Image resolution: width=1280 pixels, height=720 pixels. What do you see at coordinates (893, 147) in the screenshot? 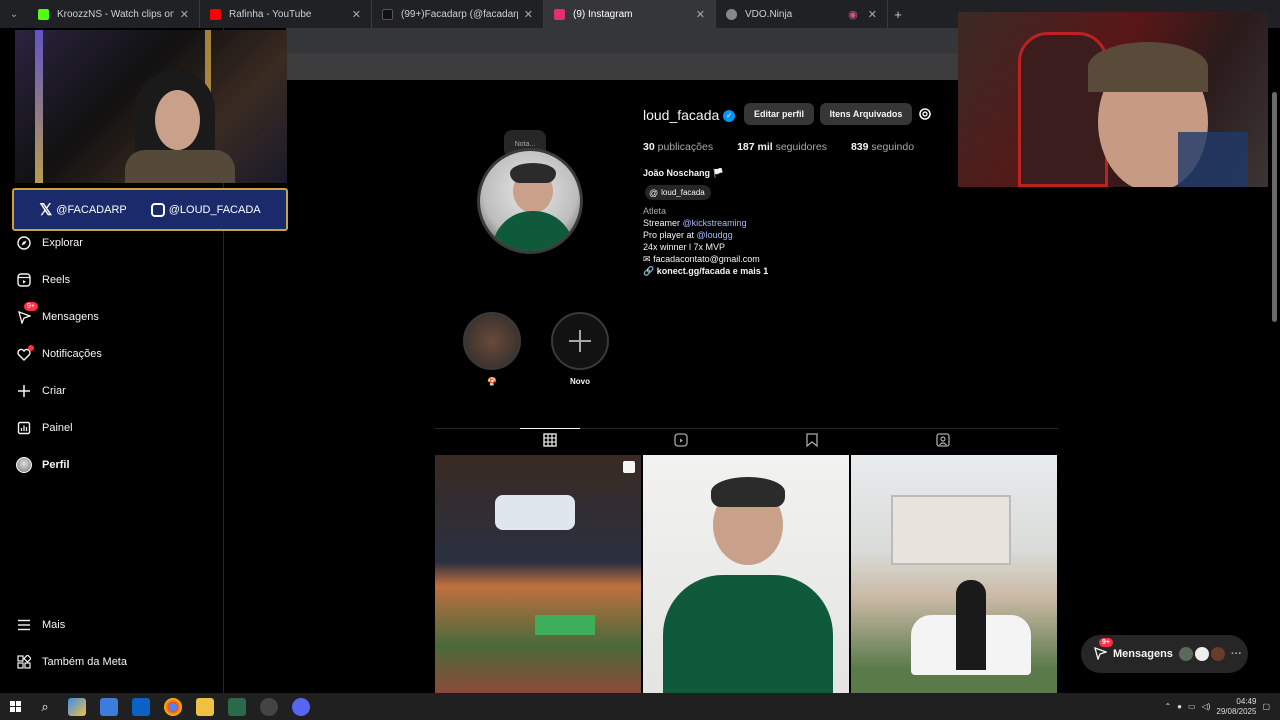
I see `following-label: seguindo` at bounding box center [893, 147].